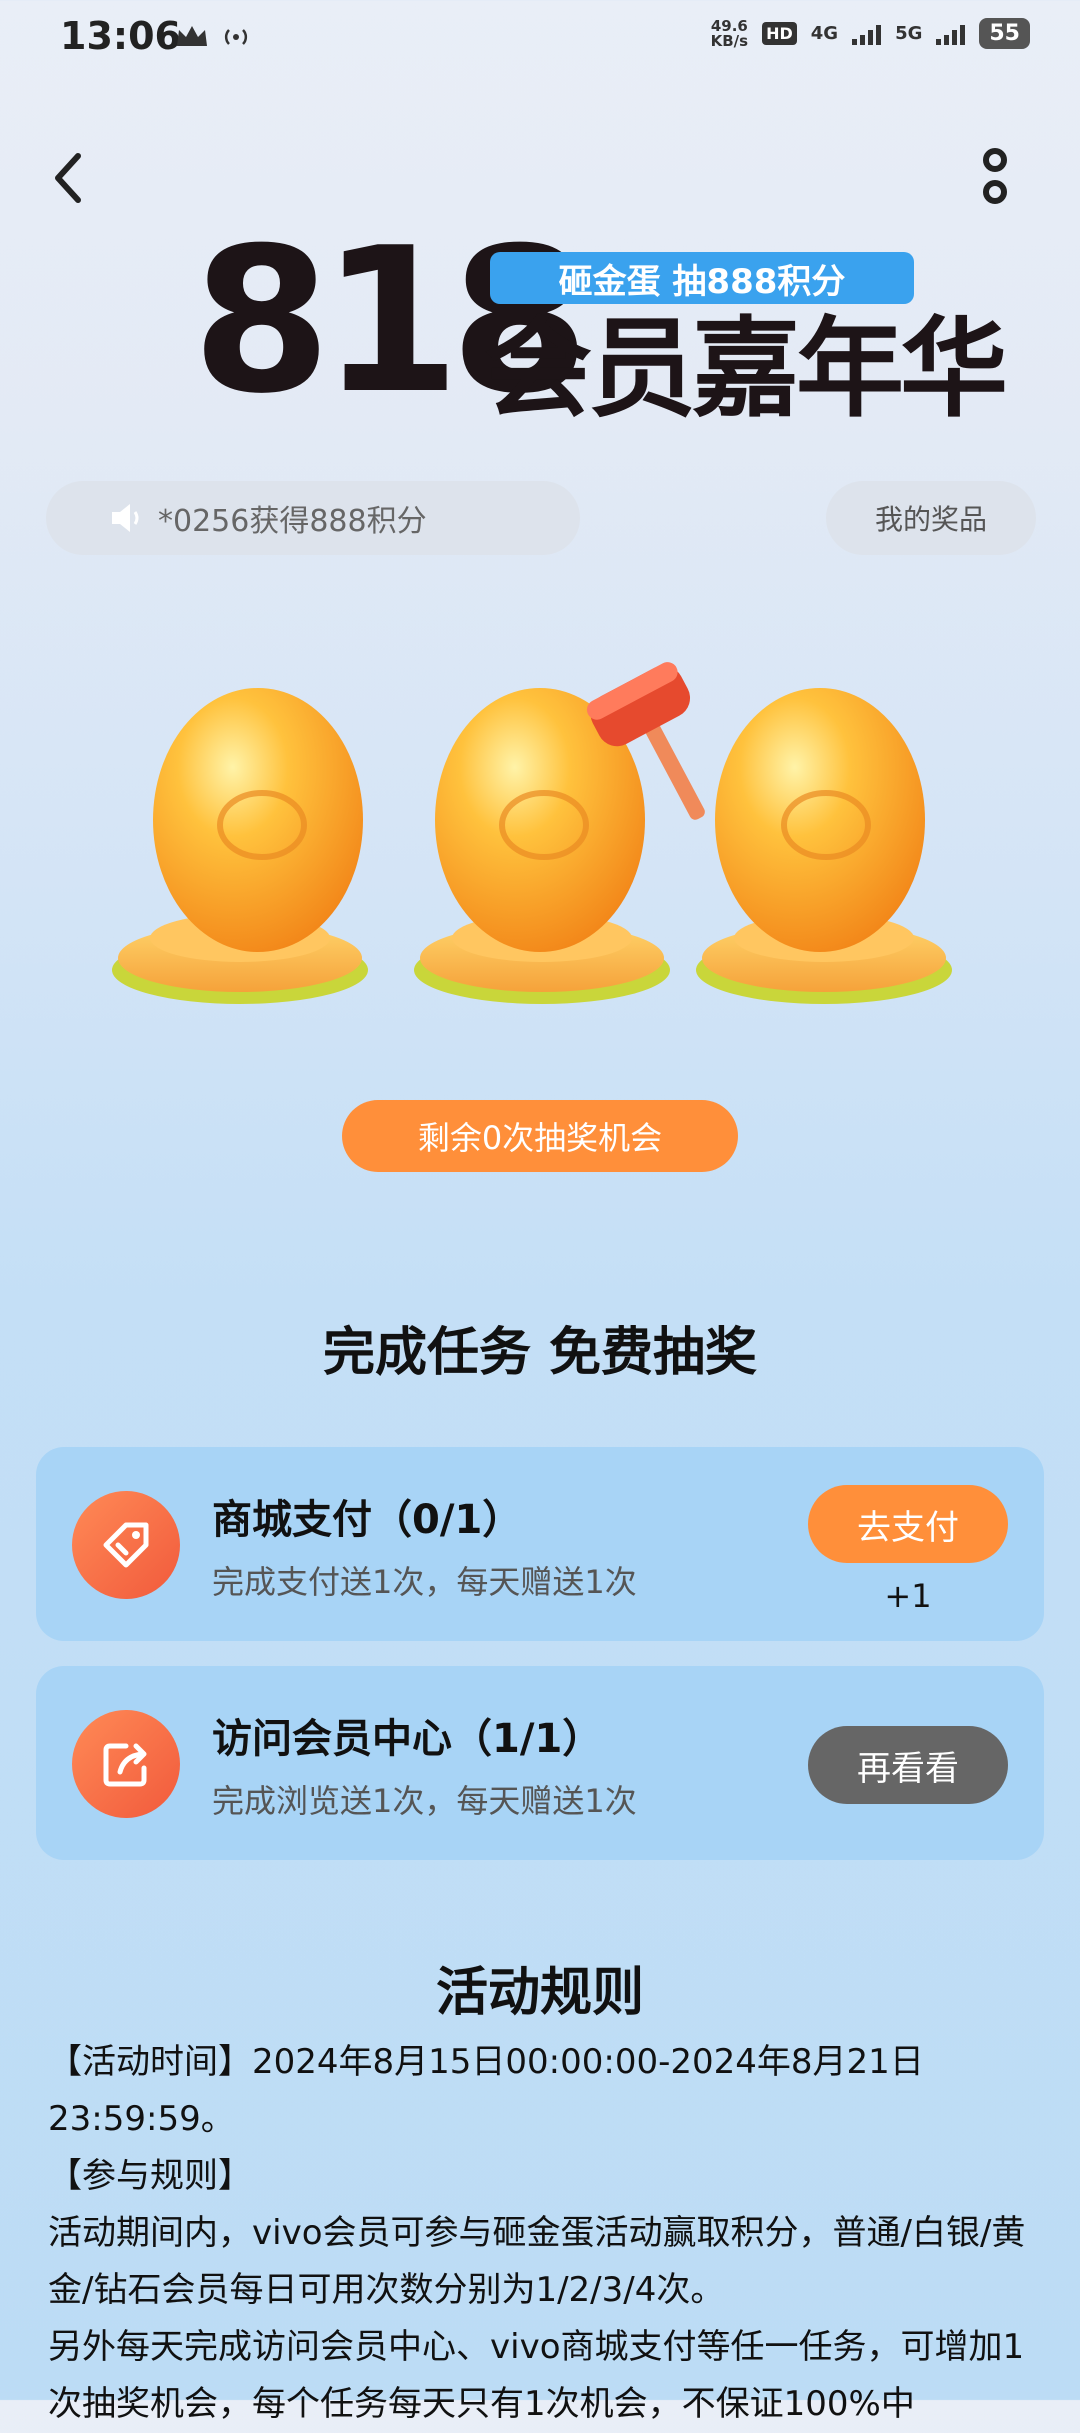 This screenshot has height=2433, width=1080. What do you see at coordinates (540, 1136) in the screenshot?
I see `remaining-draws: 剩余0次抽奖机会` at bounding box center [540, 1136].